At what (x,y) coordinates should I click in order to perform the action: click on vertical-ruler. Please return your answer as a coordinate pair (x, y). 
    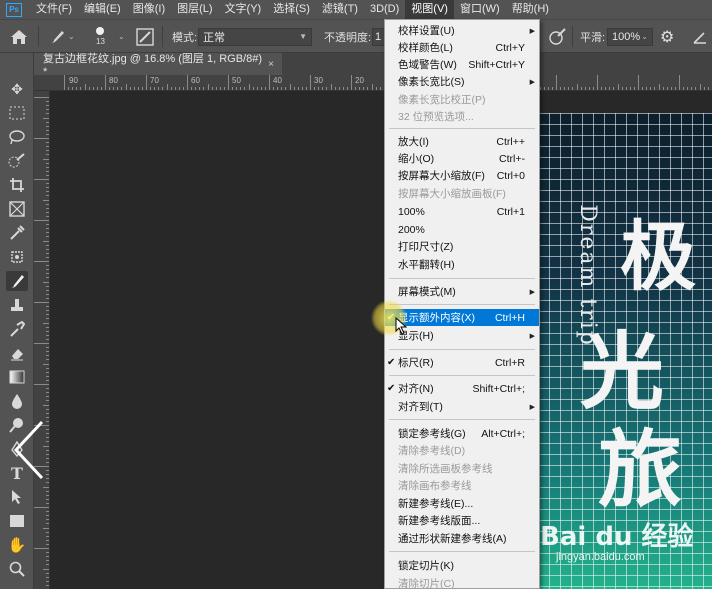
    Looking at the image, I should click on (42, 340).